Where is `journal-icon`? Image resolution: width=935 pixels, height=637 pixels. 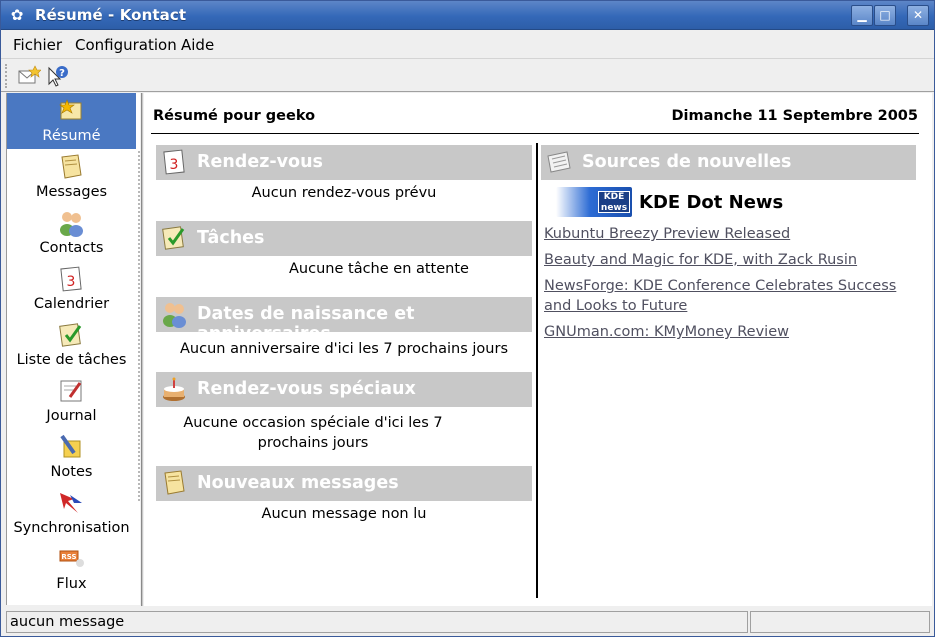
journal-icon is located at coordinates (71, 391).